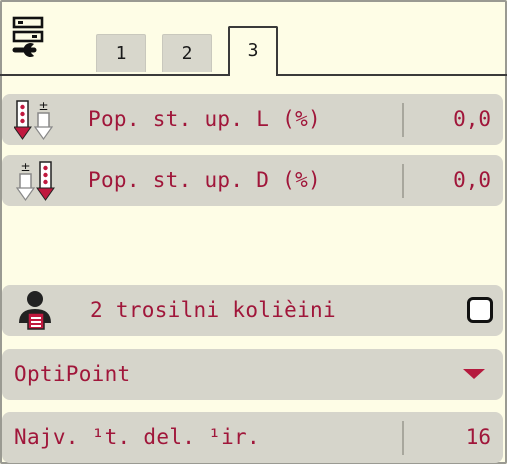  What do you see at coordinates (478, 437) in the screenshot?
I see `max-sections-value: 16` at bounding box center [478, 437].